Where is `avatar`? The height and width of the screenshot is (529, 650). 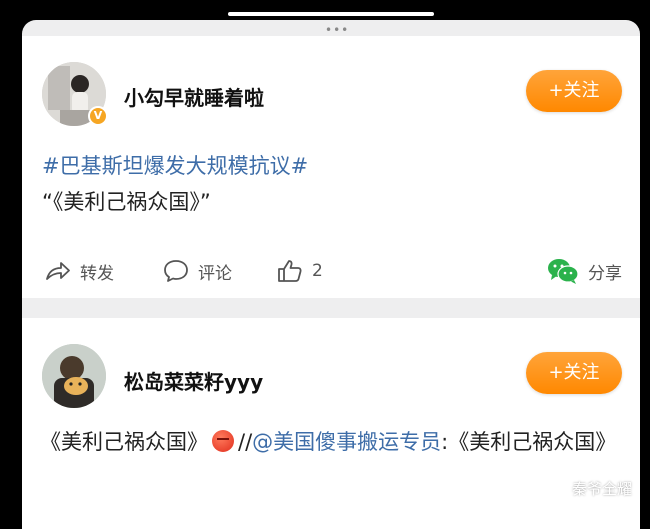 avatar is located at coordinates (74, 376).